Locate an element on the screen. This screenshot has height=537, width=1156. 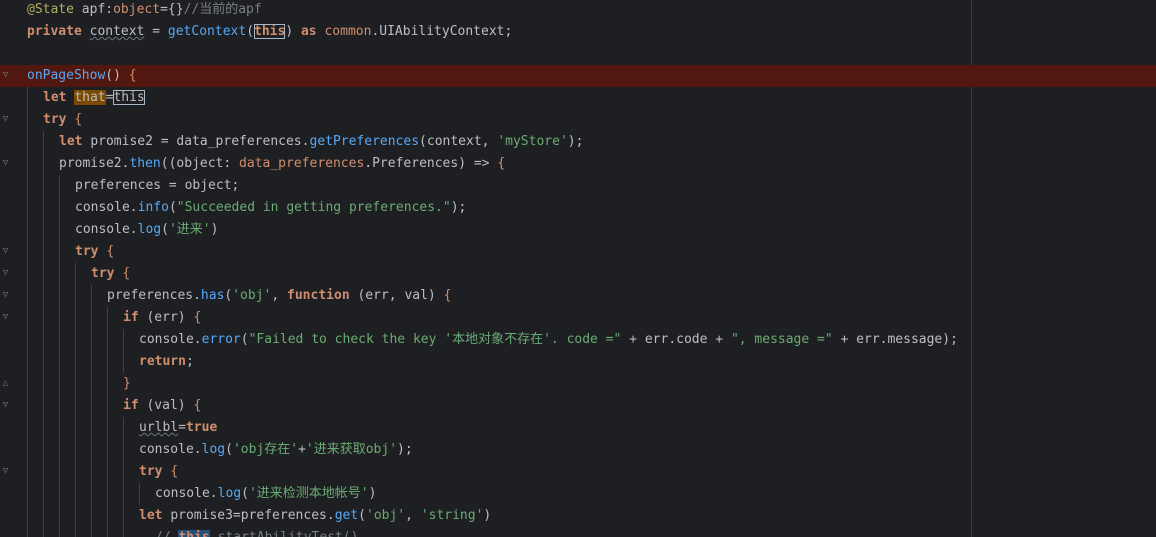
code-line is located at coordinates (578, 54).